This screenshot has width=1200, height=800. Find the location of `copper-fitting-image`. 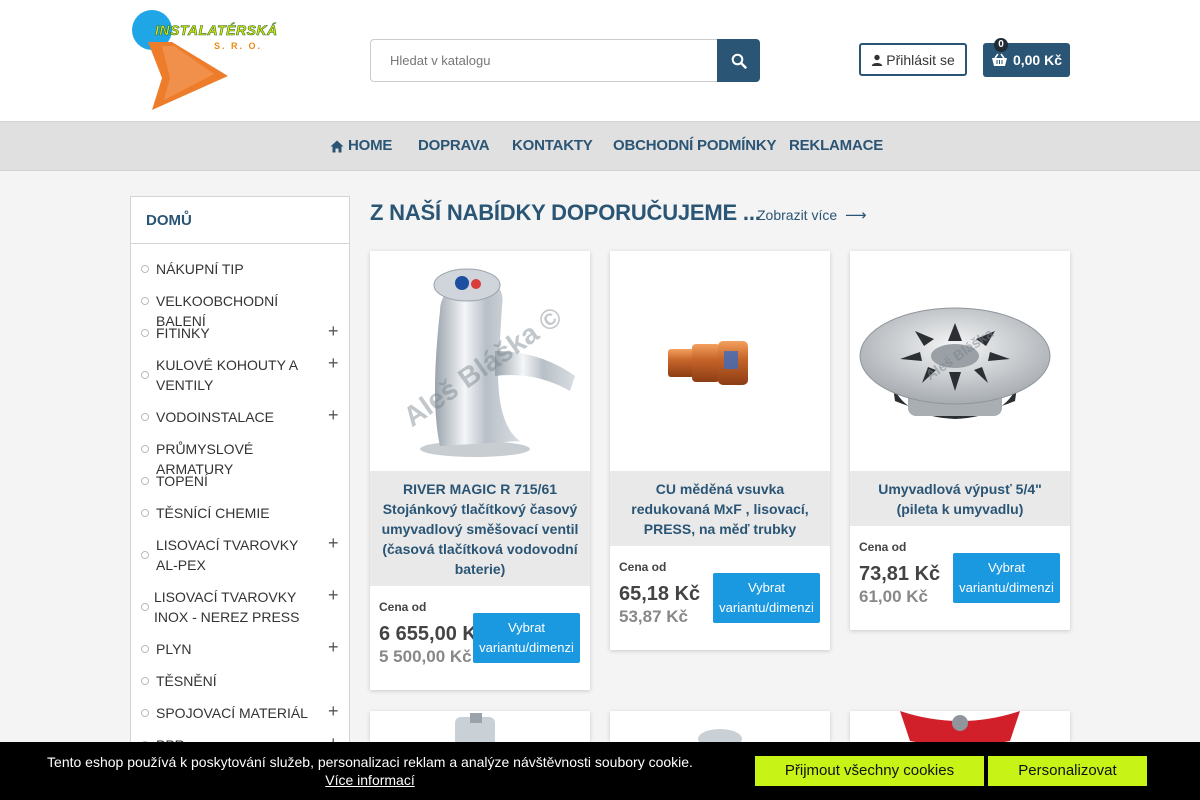

copper-fitting-image is located at coordinates (720, 361).